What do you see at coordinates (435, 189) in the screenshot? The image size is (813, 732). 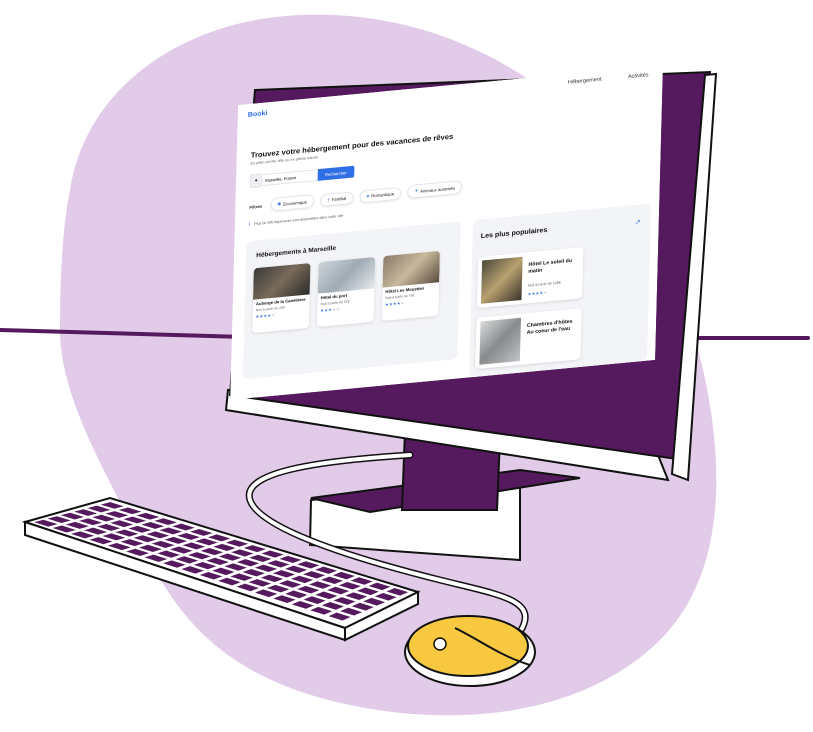 I see `filter-animaux: ✦ Animaux autorisés` at bounding box center [435, 189].